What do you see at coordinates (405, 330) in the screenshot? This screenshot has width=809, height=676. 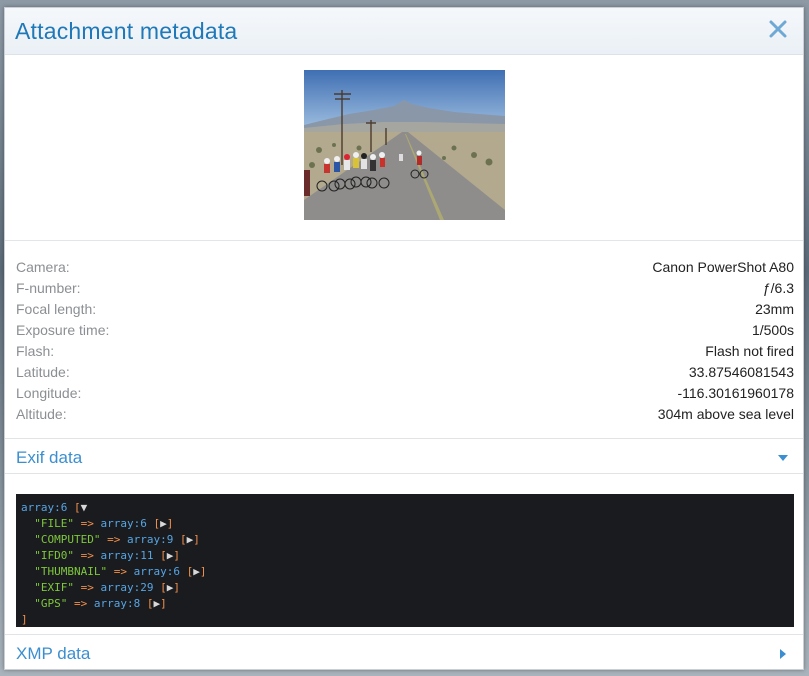 I see `metadata-row: Exposure time: 1/500s` at bounding box center [405, 330].